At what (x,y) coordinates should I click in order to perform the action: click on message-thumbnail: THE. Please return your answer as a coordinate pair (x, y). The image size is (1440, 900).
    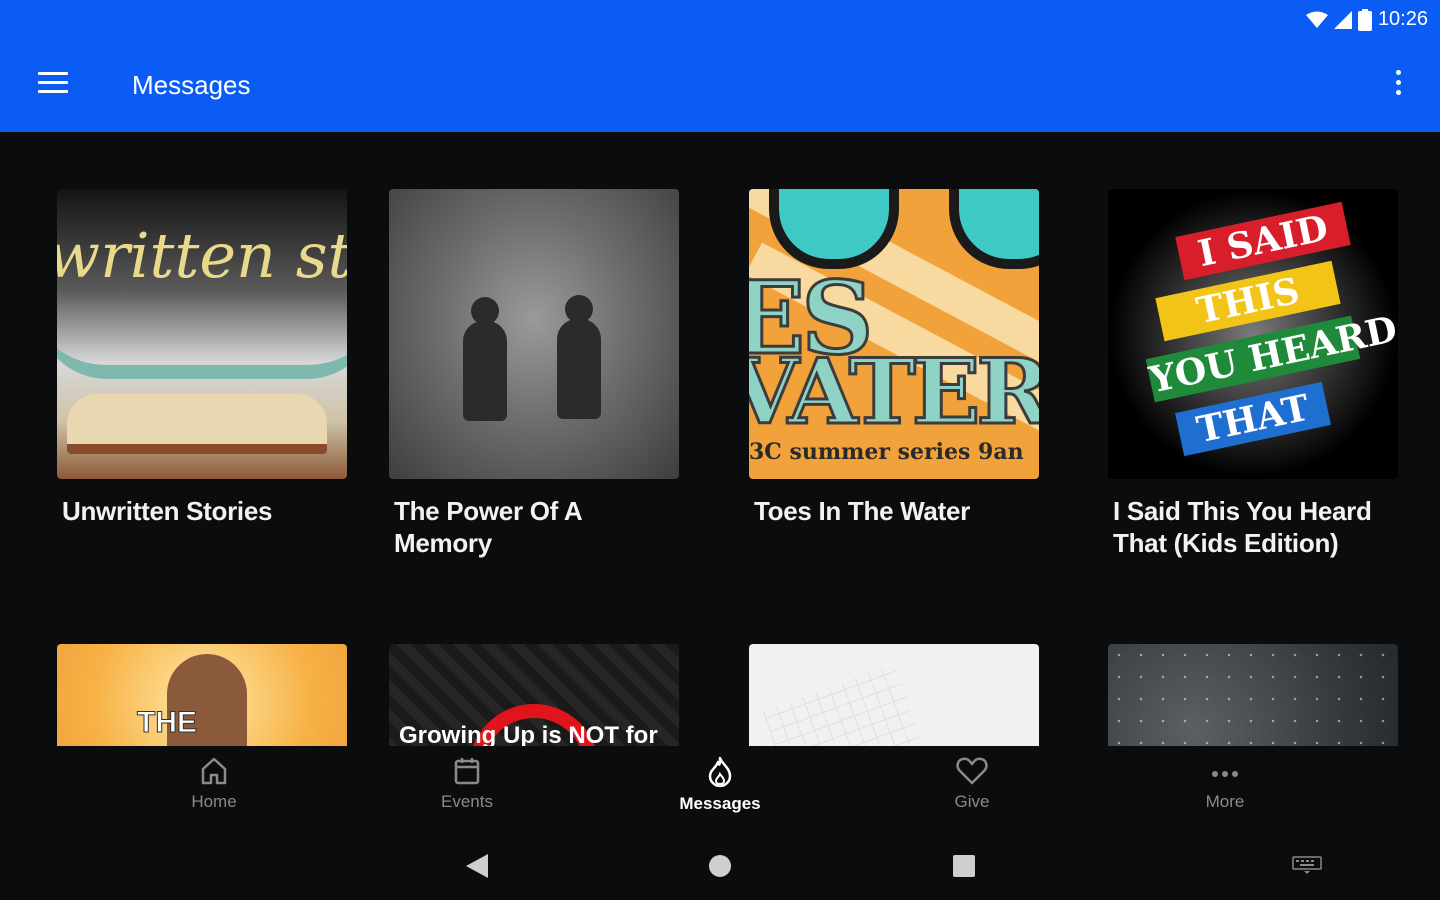
    Looking at the image, I should click on (202, 695).